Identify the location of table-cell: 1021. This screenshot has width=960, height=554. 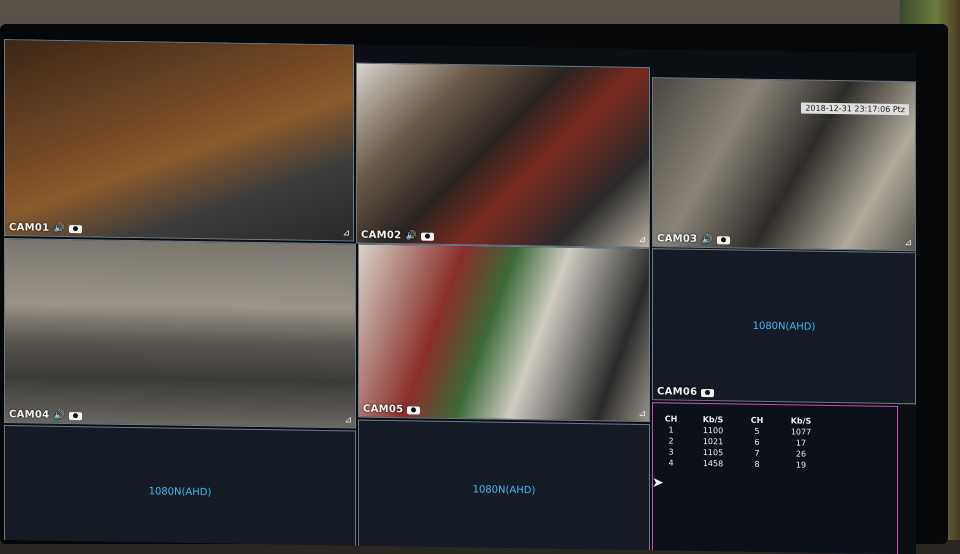
(713, 441).